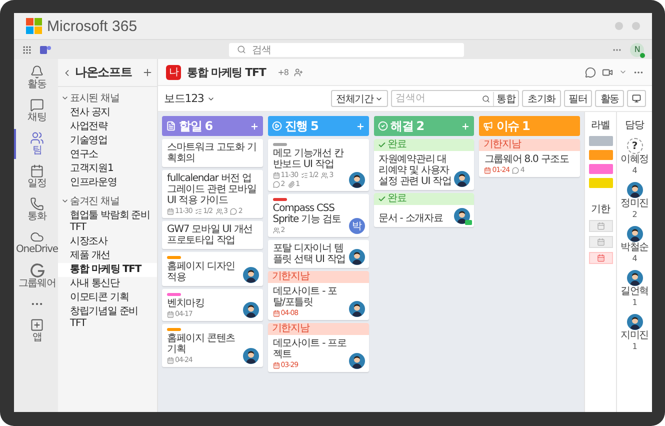 The image size is (665, 426). I want to click on channel-item: 통합 마케팅 TFT, so click(107, 270).